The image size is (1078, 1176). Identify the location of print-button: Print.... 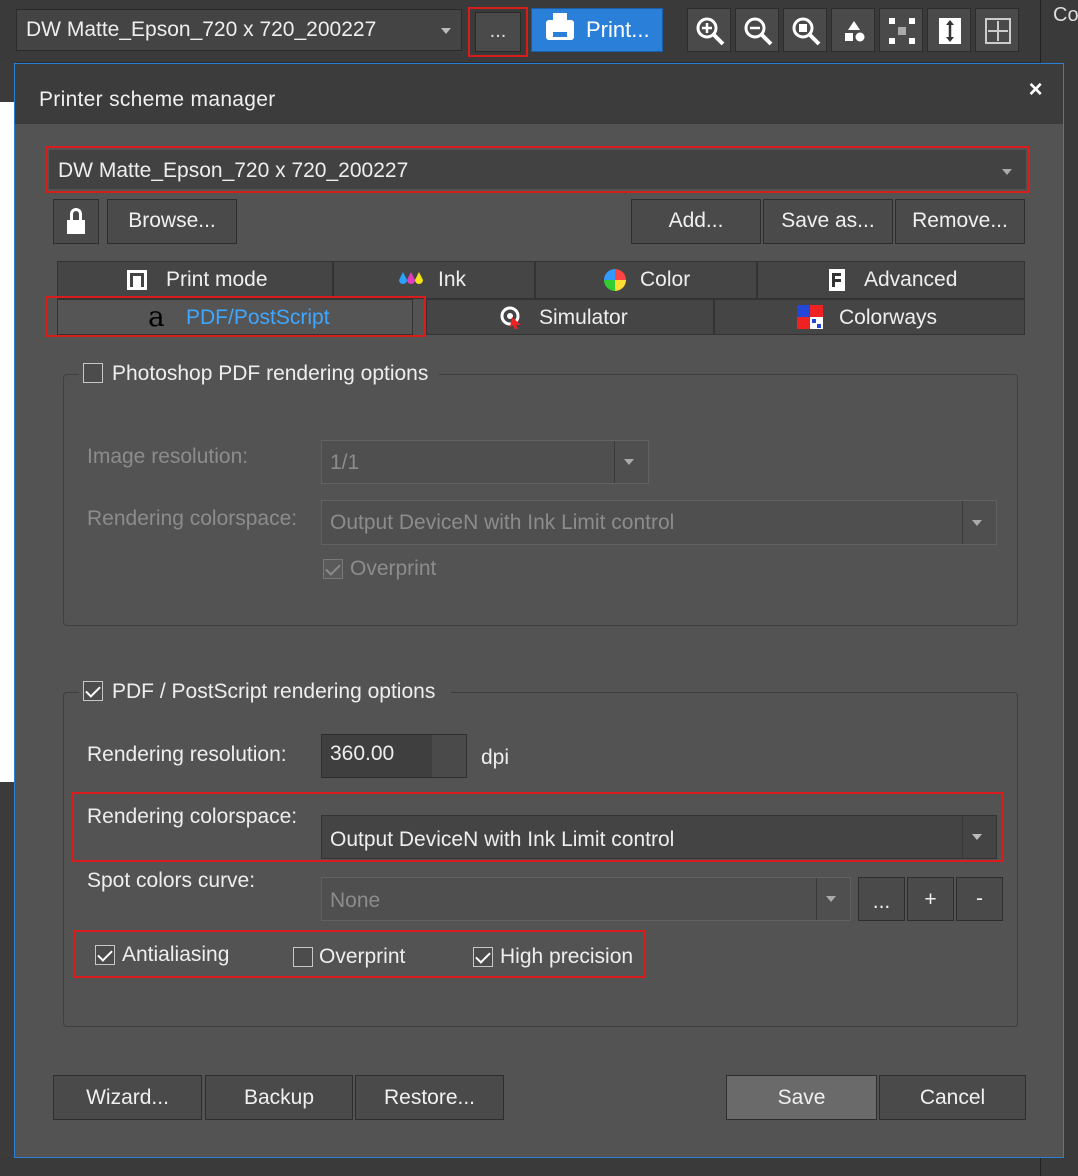
(597, 30).